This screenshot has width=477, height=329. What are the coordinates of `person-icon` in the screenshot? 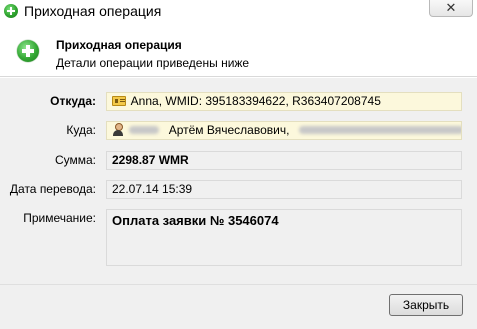 It's located at (118, 129).